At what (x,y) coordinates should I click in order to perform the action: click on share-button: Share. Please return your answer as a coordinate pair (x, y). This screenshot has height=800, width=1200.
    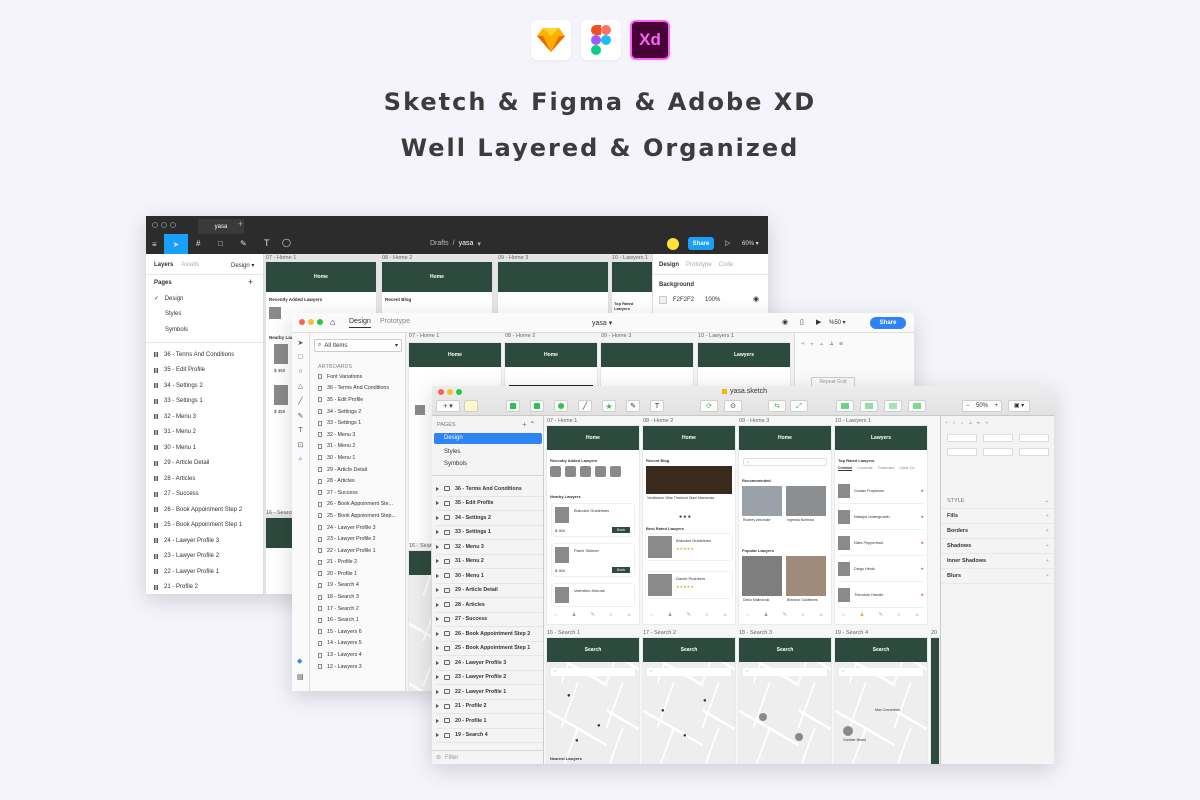
    Looking at the image, I should click on (701, 243).